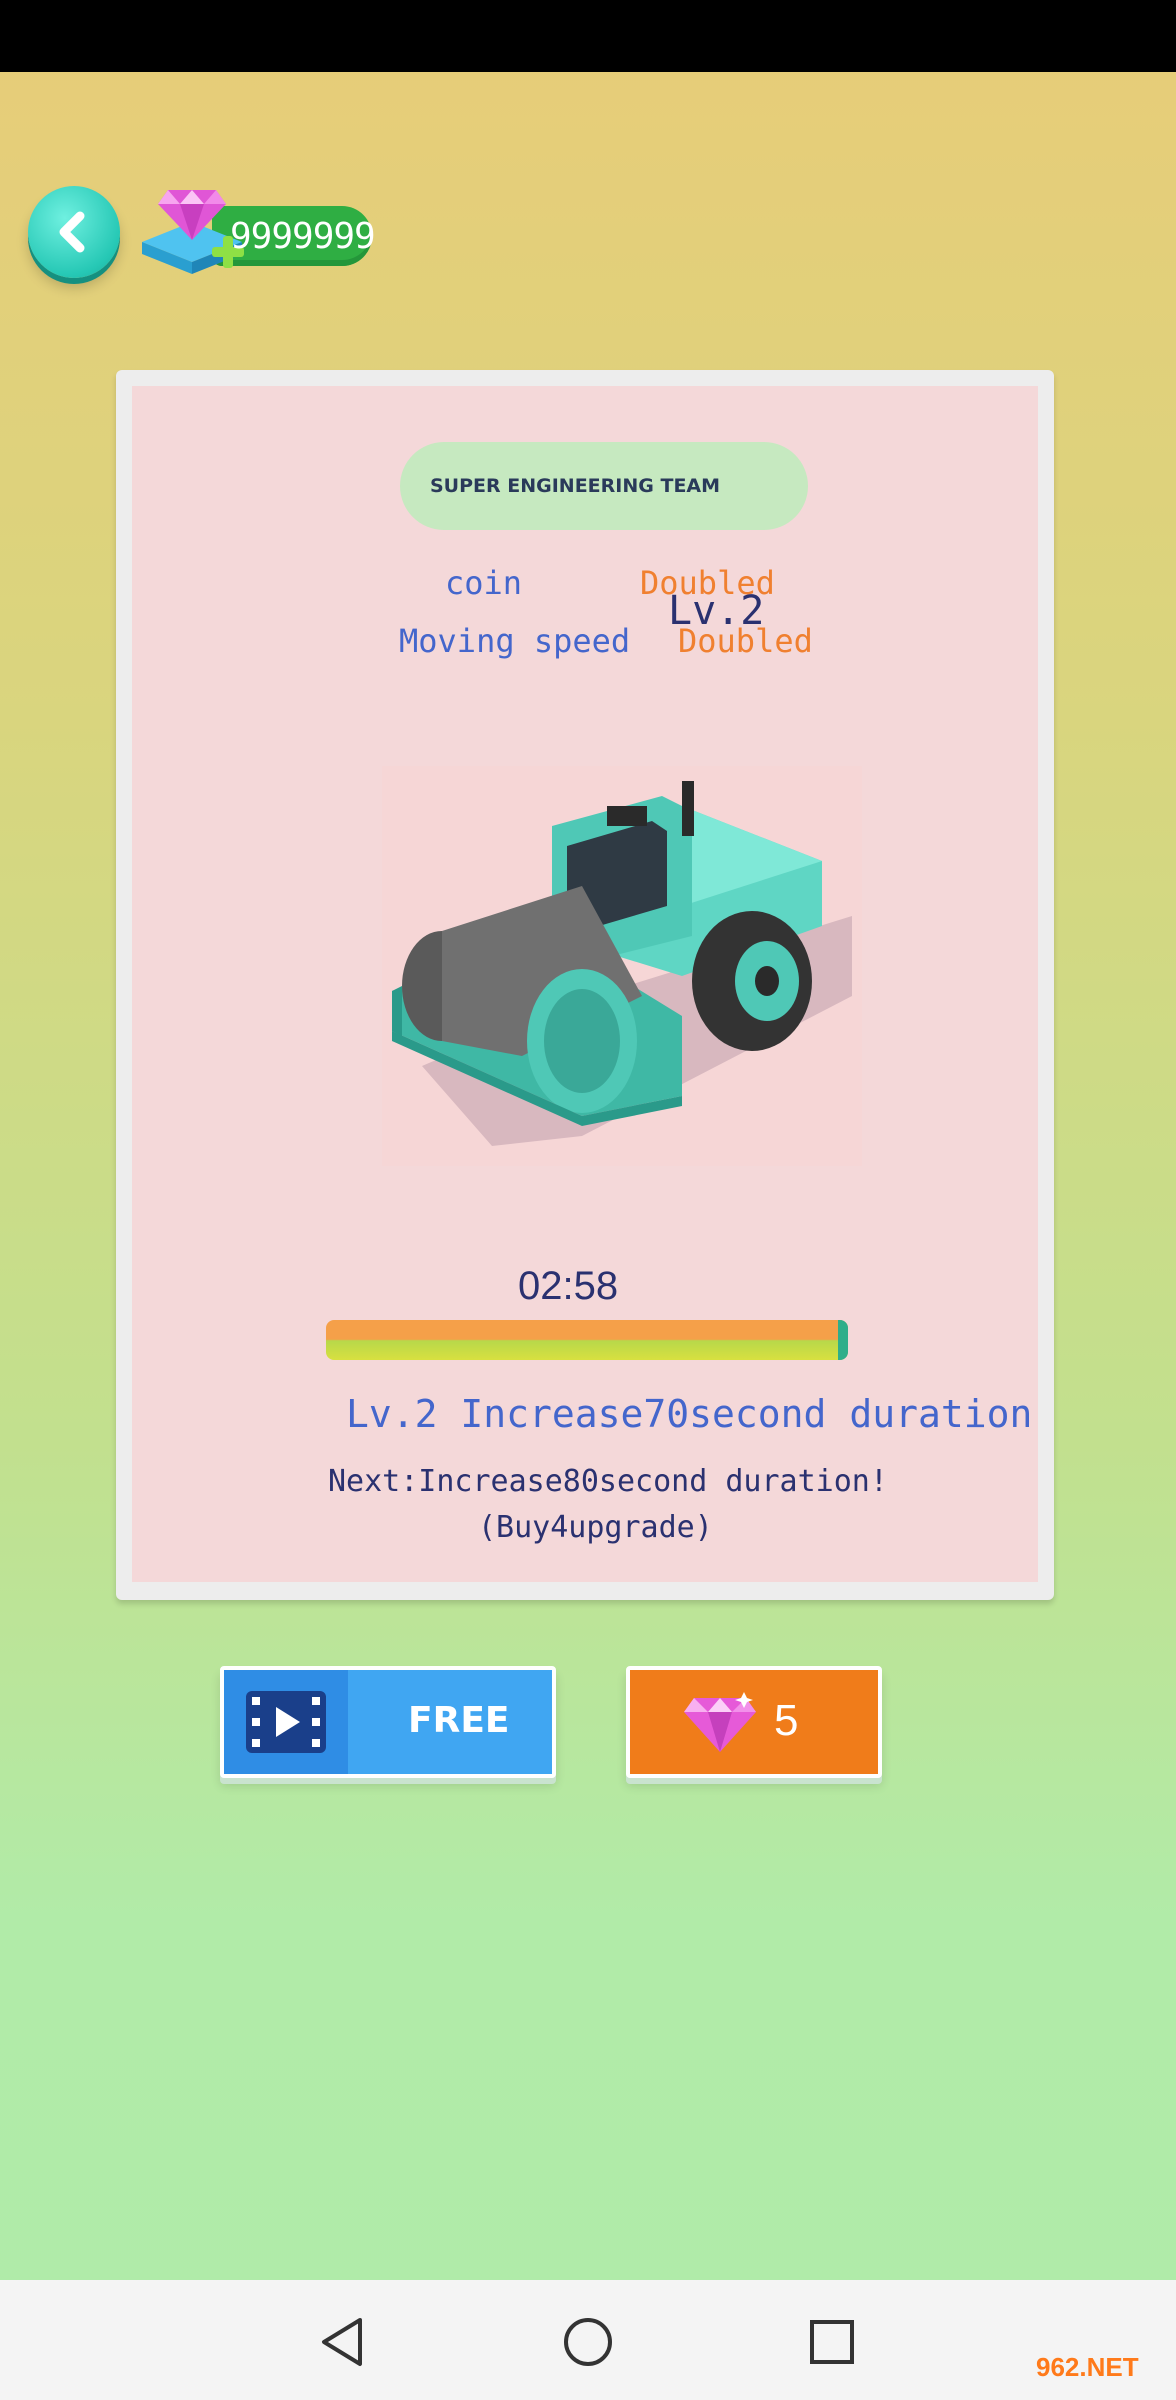  Describe the element at coordinates (568, 1286) in the screenshot. I see `timer: 02:58` at that location.